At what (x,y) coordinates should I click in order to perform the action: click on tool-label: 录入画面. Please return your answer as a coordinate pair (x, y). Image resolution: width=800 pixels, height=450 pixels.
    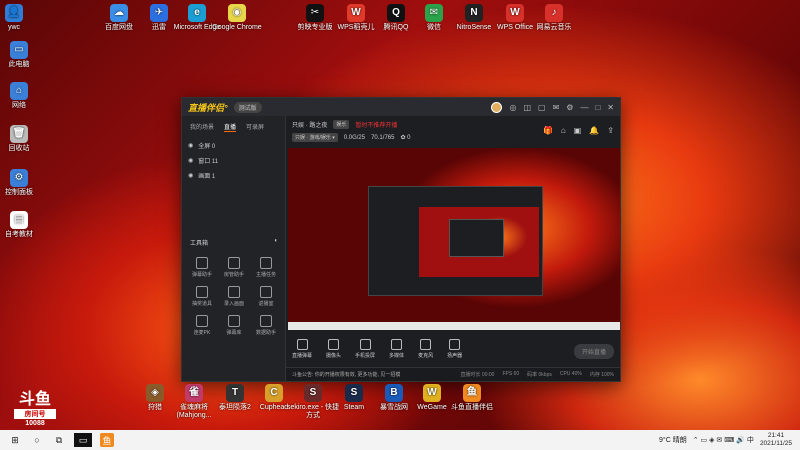
    Looking at the image, I should click on (233, 304).